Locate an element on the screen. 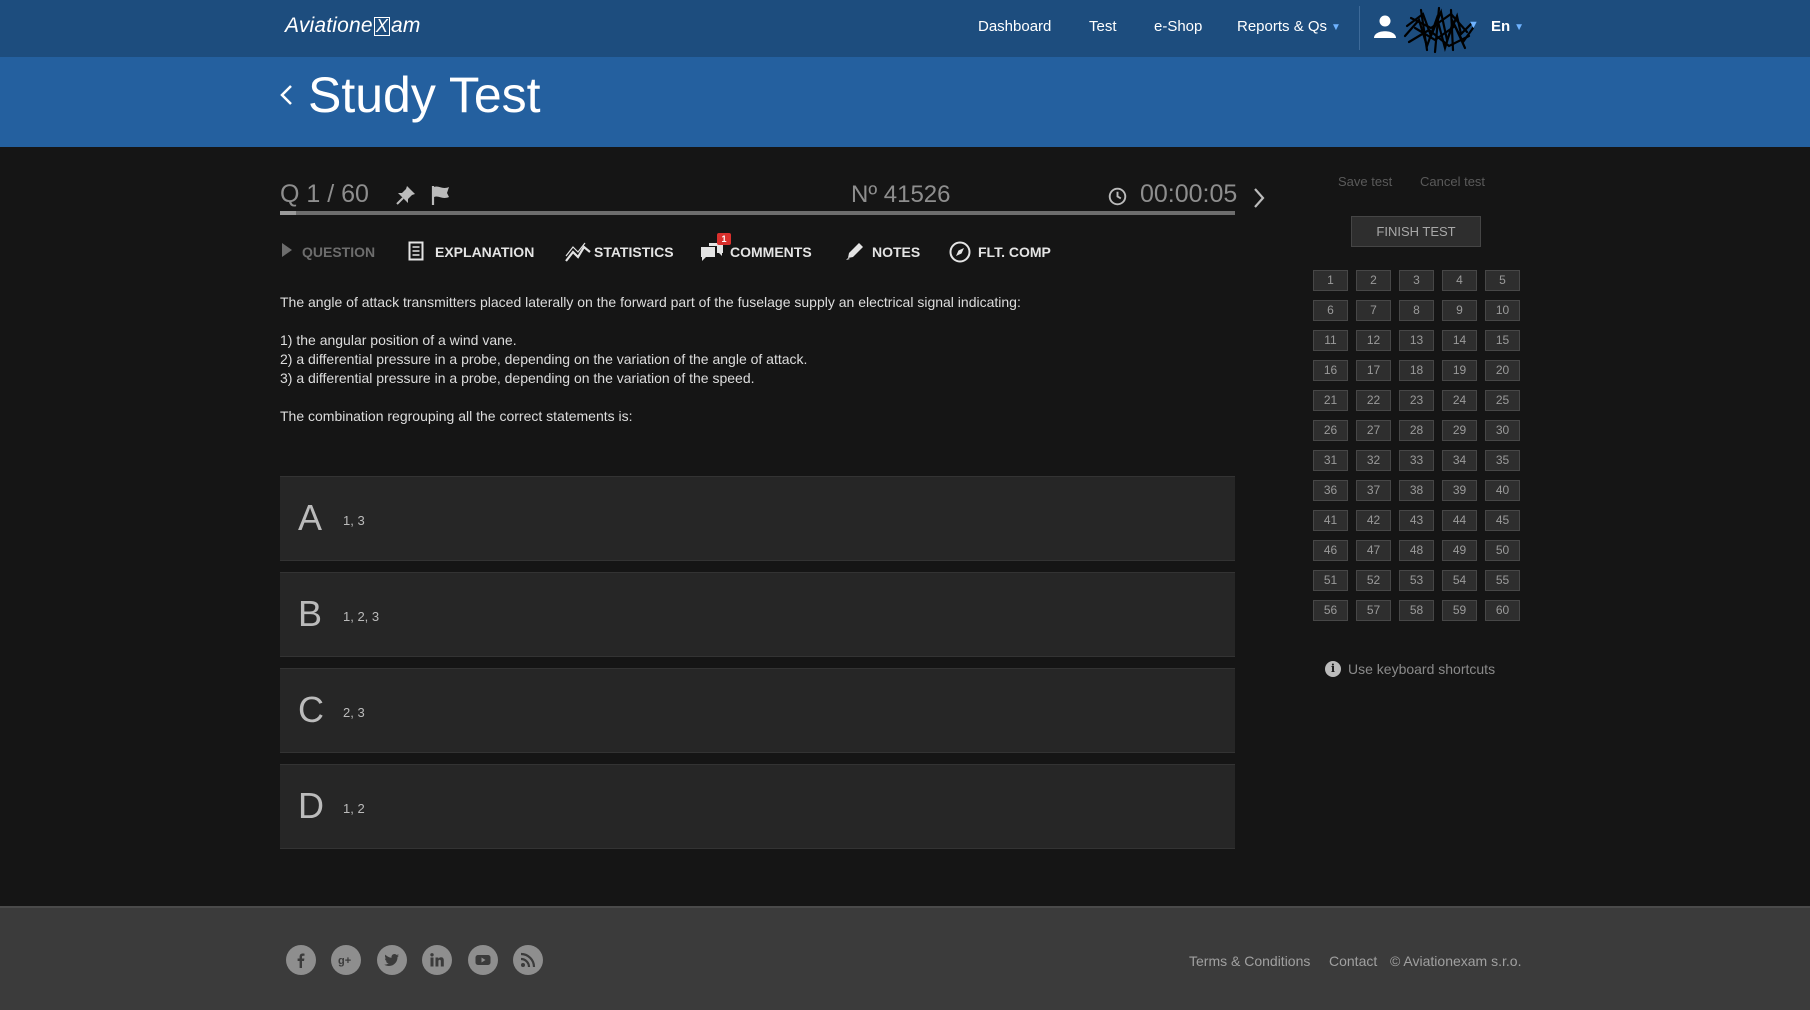  question-nav-cell-36: 36 is located at coordinates (1330, 490).